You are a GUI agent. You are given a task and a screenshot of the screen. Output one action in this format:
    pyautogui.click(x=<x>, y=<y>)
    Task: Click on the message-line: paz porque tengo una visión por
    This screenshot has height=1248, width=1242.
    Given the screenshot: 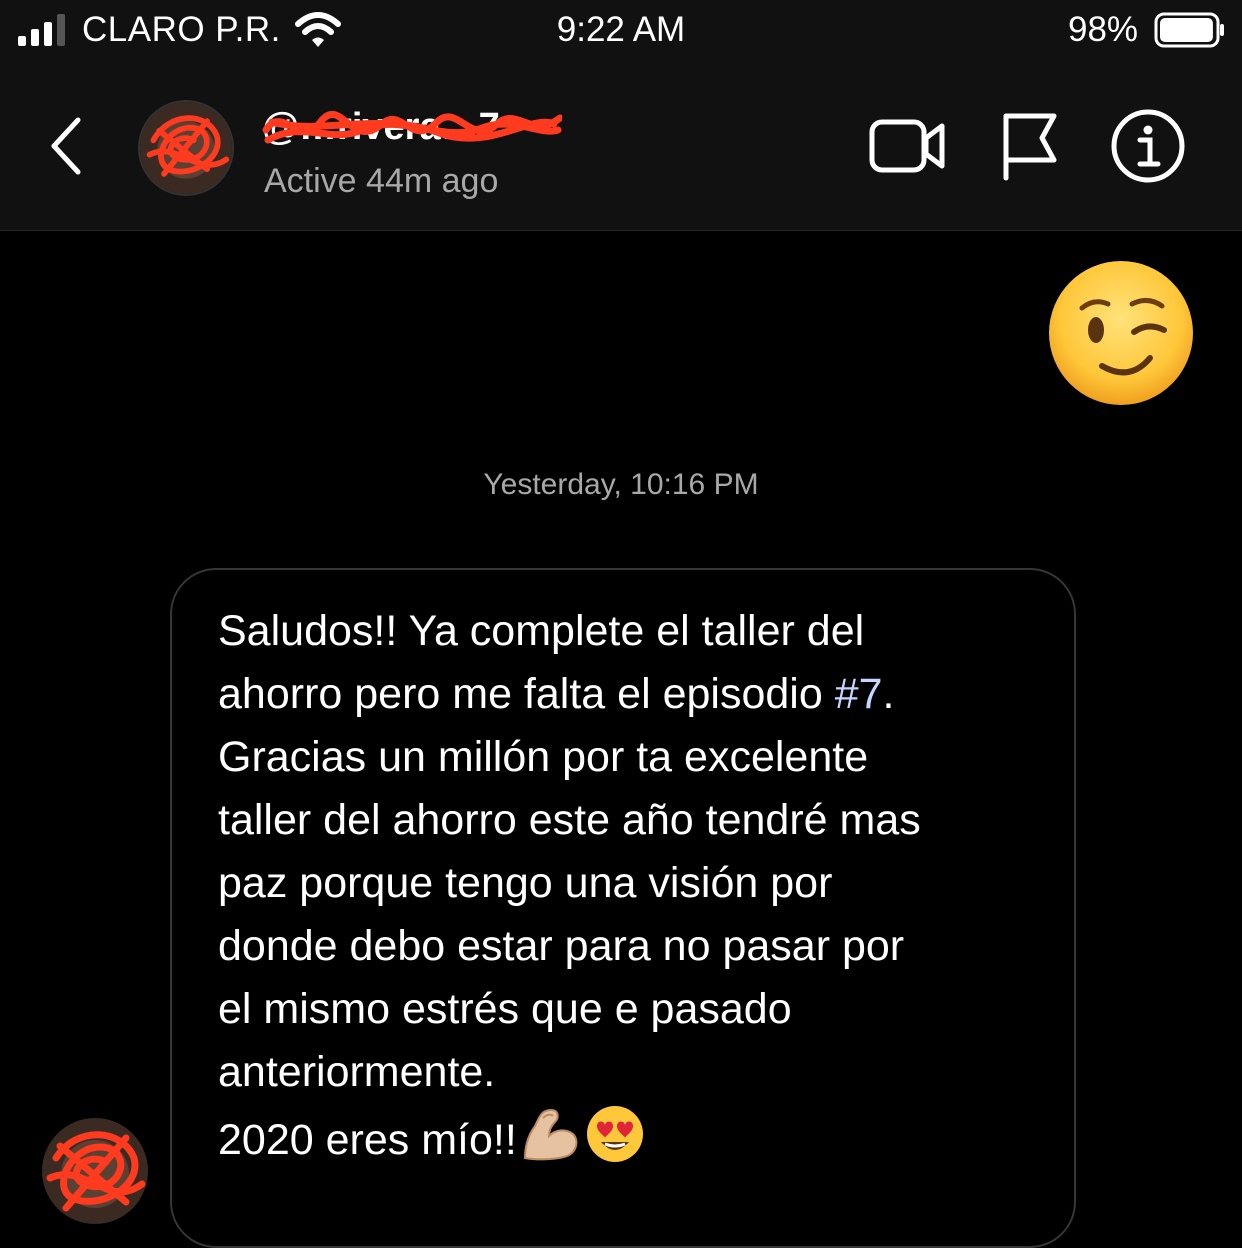 What is the action you would take?
    pyautogui.click(x=525, y=883)
    